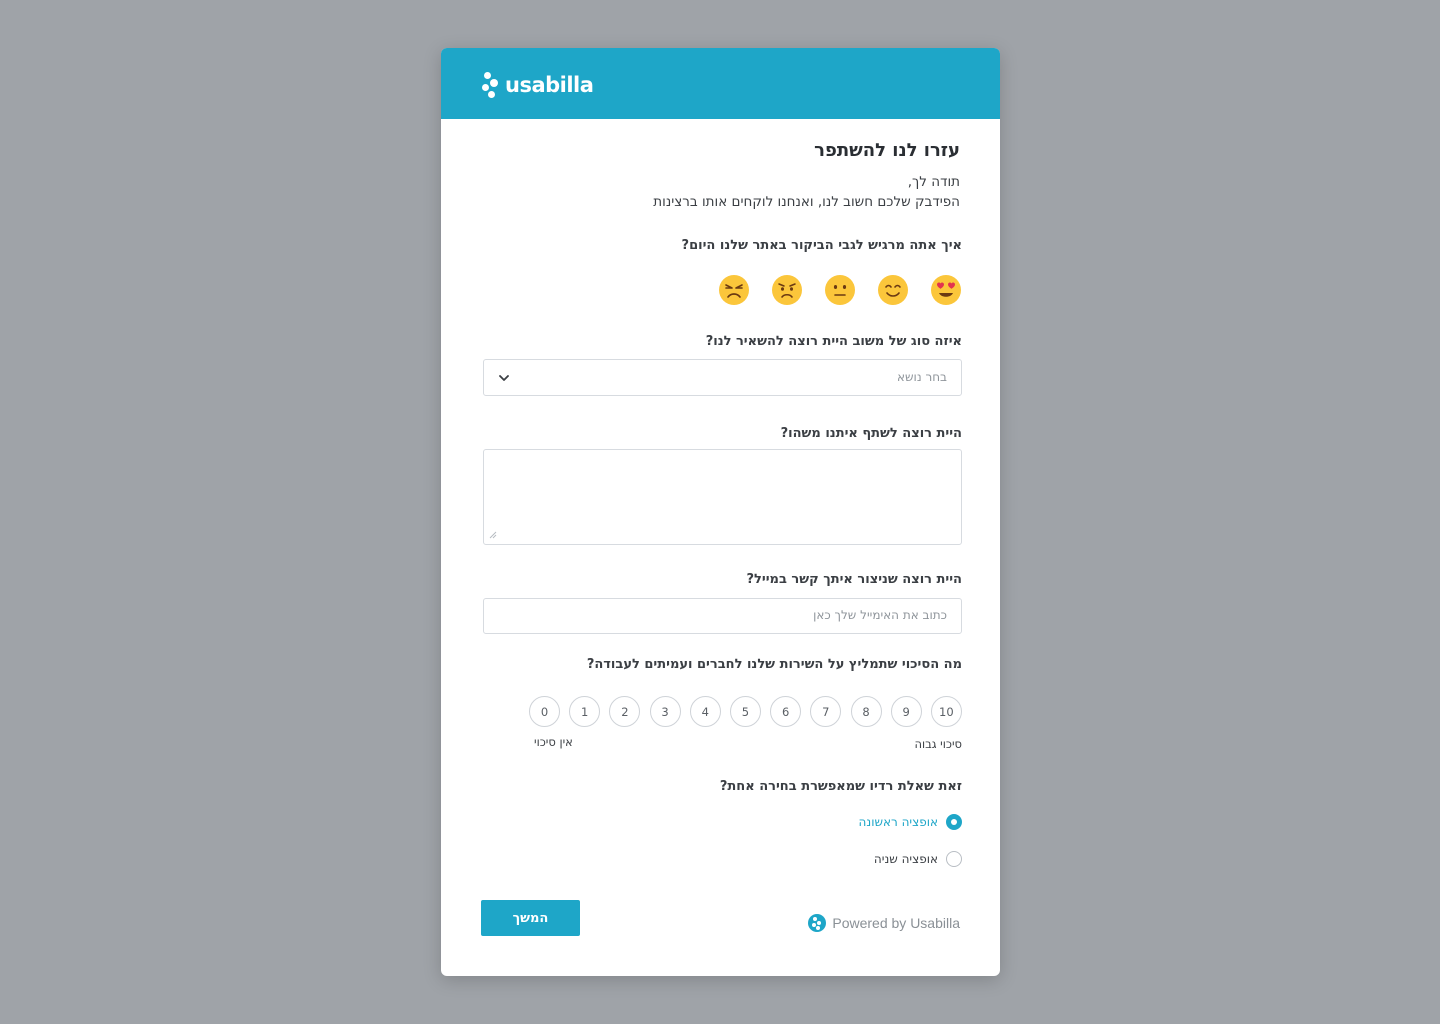 Image resolution: width=1440 pixels, height=1024 pixels. I want to click on next-button: המשך, so click(530, 918).